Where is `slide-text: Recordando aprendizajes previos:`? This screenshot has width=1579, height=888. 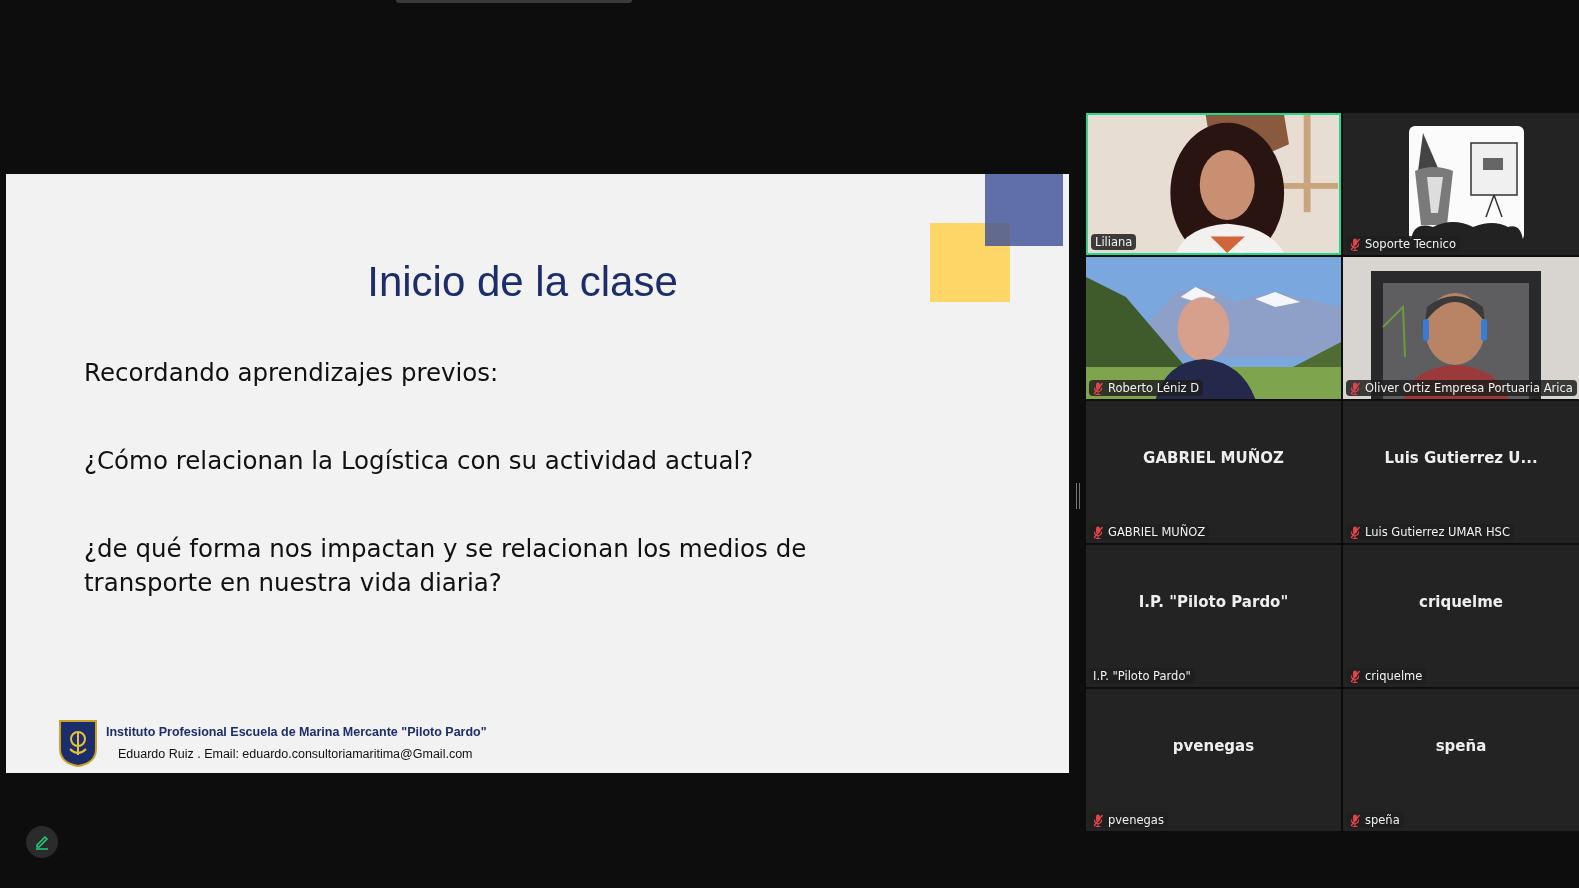
slide-text: Recordando aprendizajes previos: is located at coordinates (292, 373).